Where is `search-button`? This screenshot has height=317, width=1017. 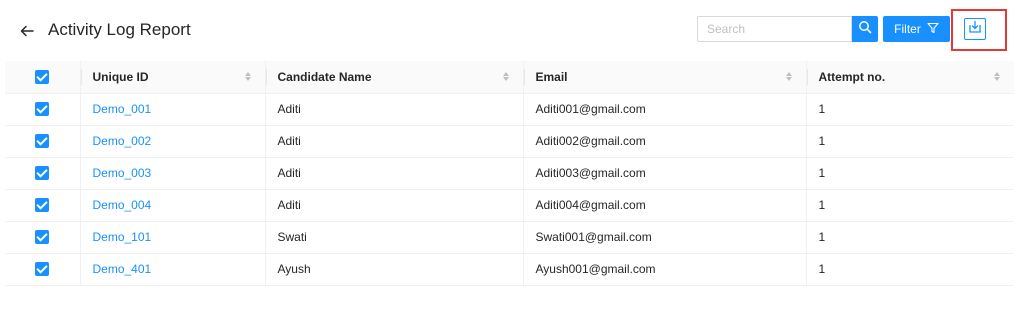 search-button is located at coordinates (865, 29).